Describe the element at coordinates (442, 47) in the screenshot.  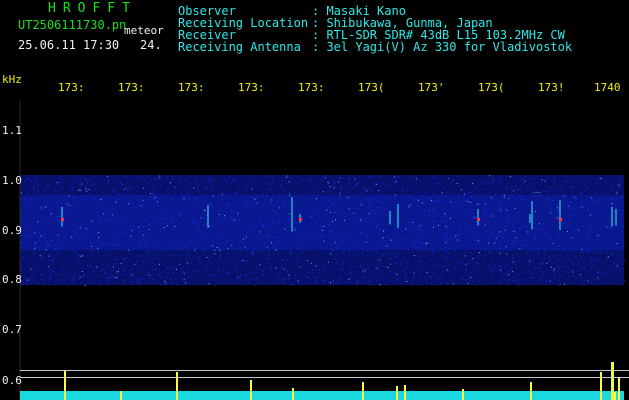
I see `antenna-value: : 3el Yagi(V) Az 330 for Vladivostok` at that location.